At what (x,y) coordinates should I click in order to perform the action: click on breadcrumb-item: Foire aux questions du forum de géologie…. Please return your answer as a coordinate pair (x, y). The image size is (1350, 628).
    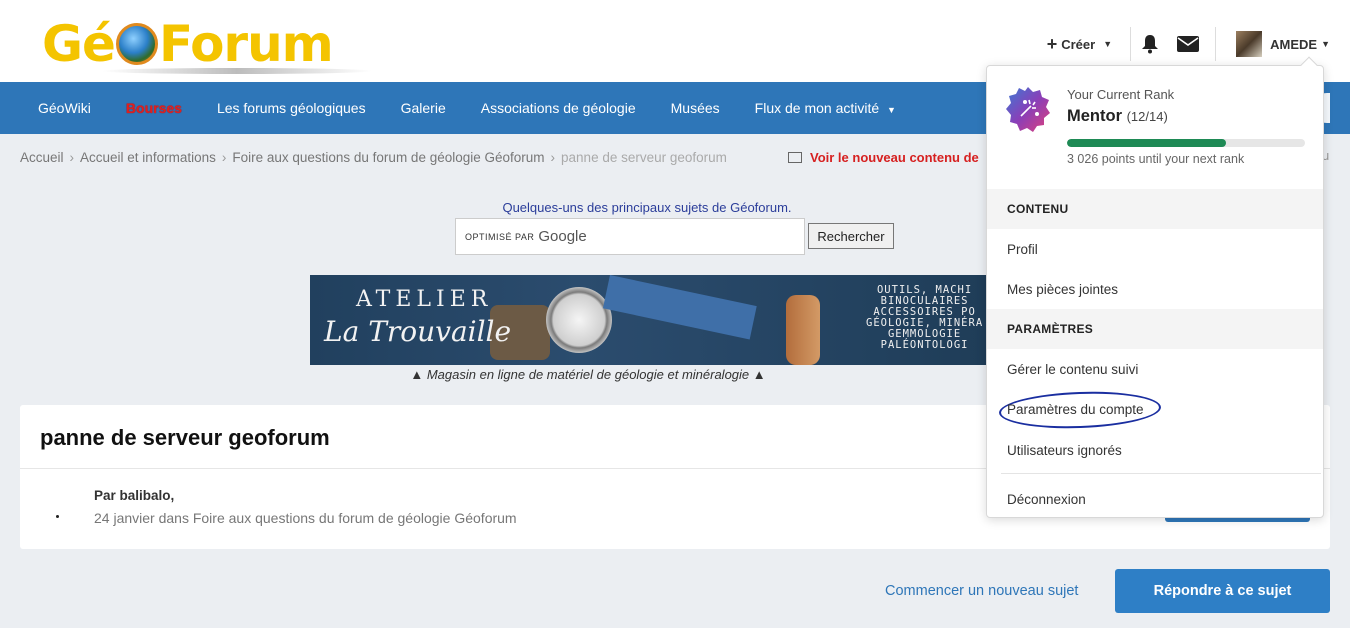
    Looking at the image, I should click on (388, 157).